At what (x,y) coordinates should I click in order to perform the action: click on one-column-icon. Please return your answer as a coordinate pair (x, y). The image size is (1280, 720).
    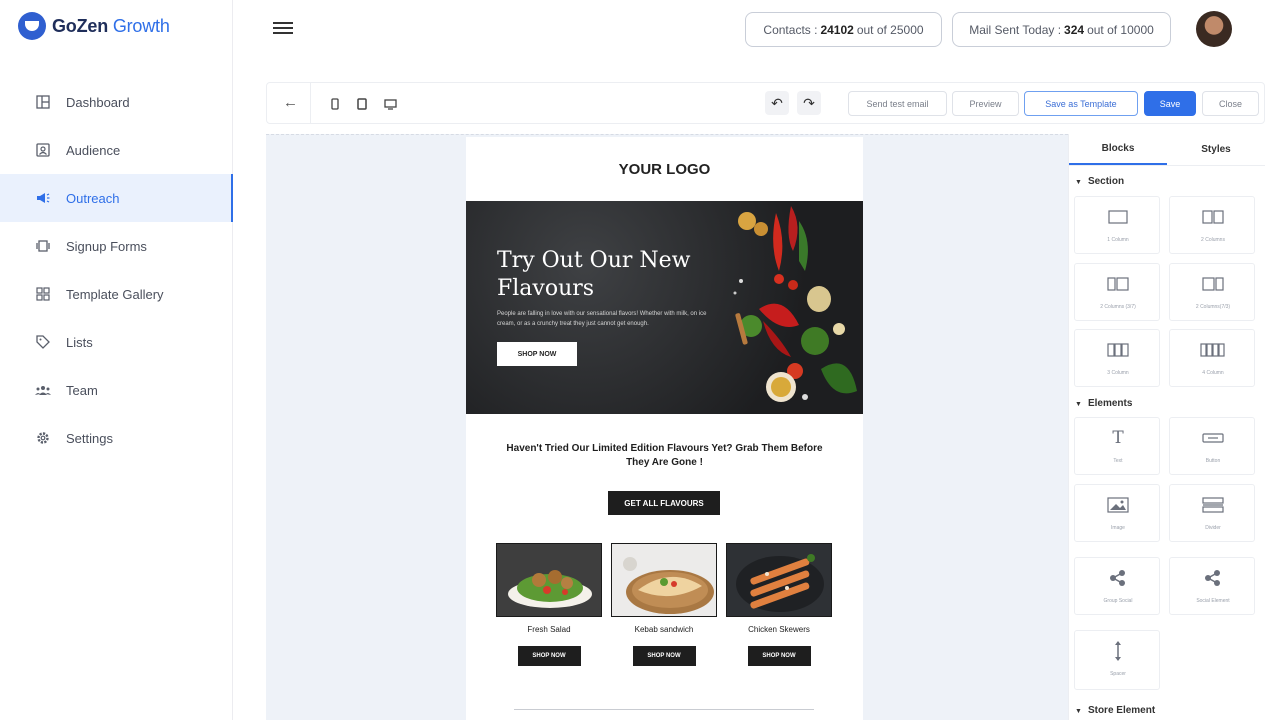
    Looking at the image, I should click on (1118, 217).